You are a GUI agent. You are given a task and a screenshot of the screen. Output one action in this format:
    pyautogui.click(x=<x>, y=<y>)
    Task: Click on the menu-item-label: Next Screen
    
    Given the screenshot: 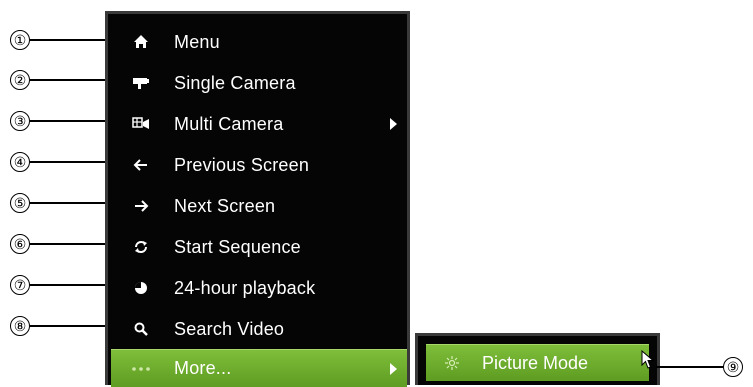 What is the action you would take?
    pyautogui.click(x=225, y=205)
    